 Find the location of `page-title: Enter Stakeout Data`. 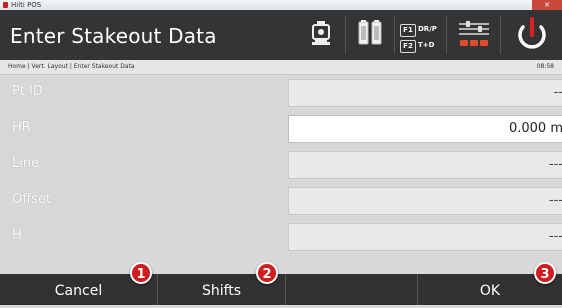

page-title: Enter Stakeout Data is located at coordinates (113, 36).